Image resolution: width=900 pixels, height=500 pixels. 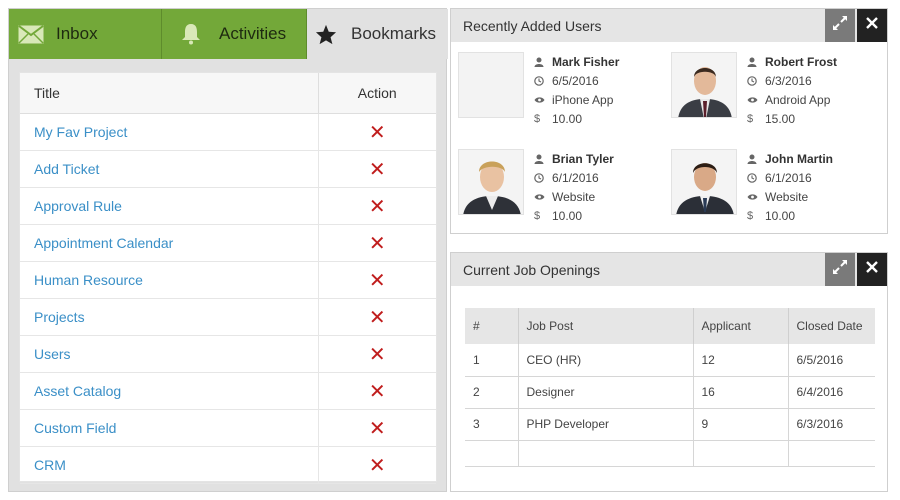 I want to click on tab-inbox: Inbox, so click(x=85, y=34).